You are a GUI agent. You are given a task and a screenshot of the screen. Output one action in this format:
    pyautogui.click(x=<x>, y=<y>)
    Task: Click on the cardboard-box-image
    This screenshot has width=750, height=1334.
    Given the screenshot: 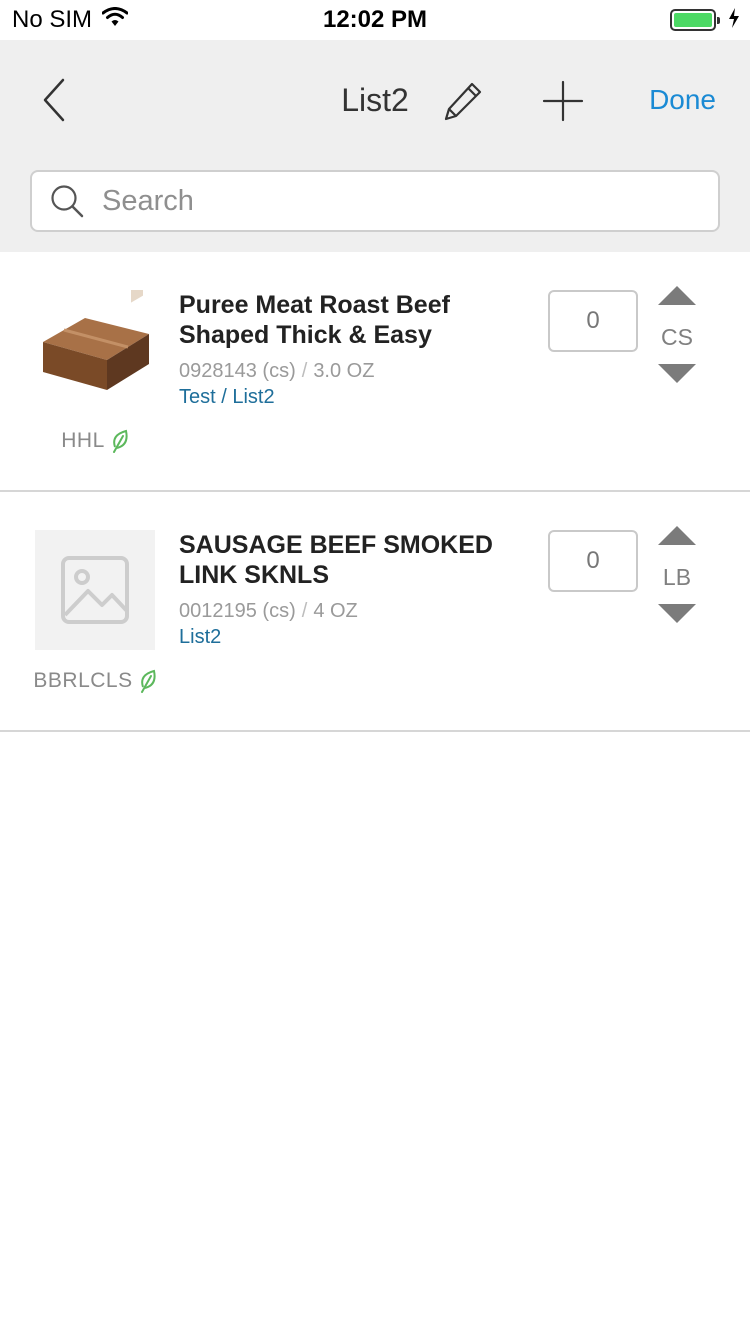 What is the action you would take?
    pyautogui.click(x=96, y=340)
    